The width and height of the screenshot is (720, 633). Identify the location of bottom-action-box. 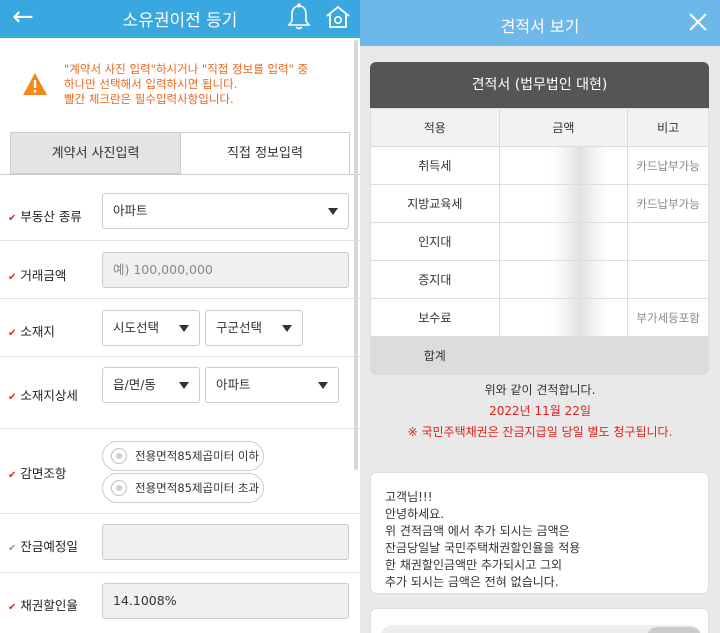
(539, 620).